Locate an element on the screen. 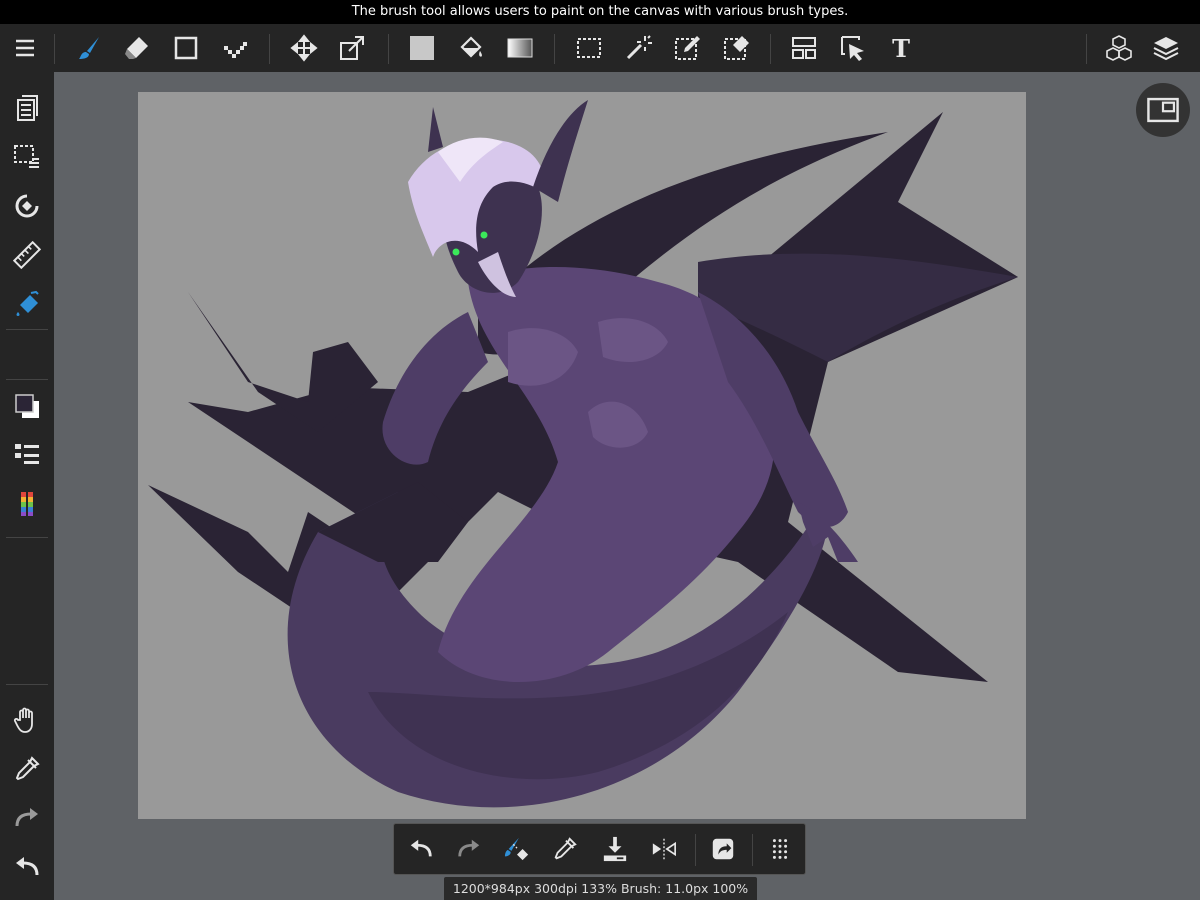 This screenshot has height=900, width=1200. menu-button is located at coordinates (25, 48).